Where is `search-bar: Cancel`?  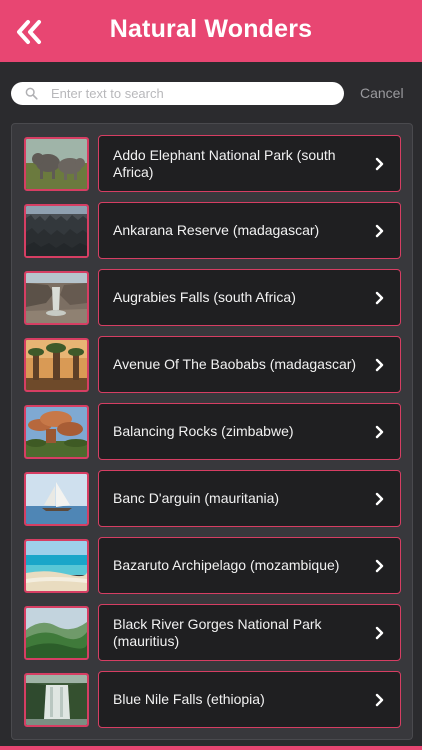 search-bar: Cancel is located at coordinates (211, 91).